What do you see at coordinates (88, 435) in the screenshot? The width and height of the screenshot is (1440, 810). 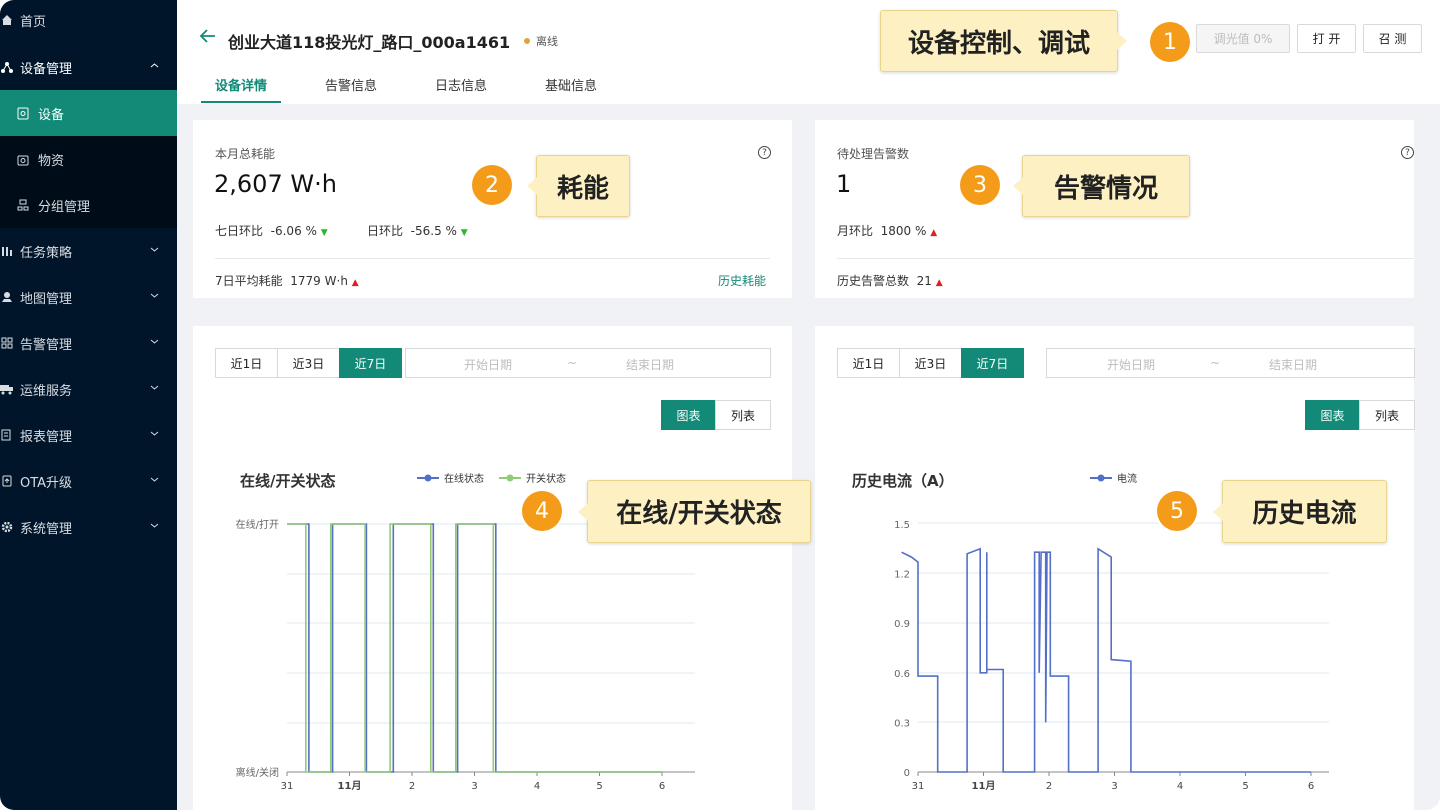 I see `sidebar-item-report-management: 报表管理` at bounding box center [88, 435].